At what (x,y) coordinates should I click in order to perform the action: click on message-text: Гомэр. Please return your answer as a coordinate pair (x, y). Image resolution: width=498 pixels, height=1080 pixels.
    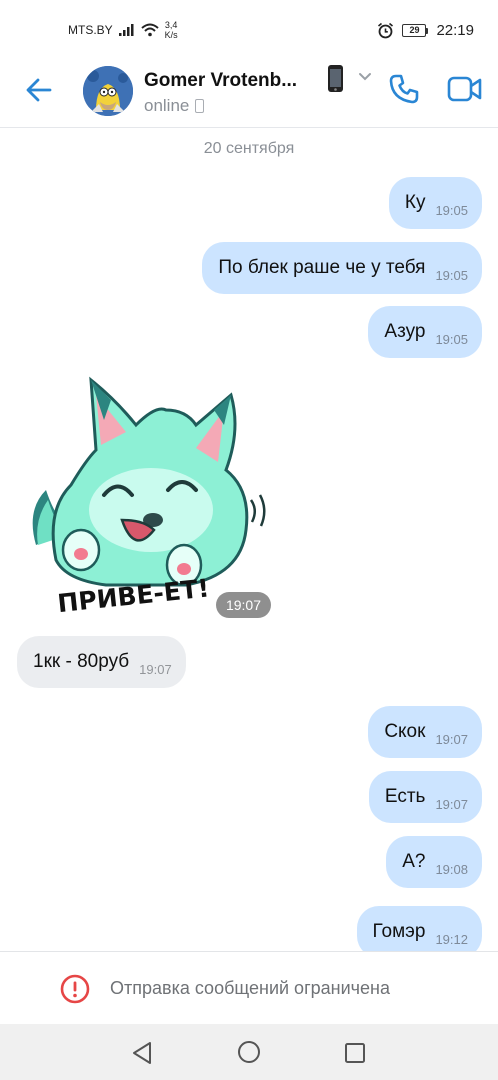
    Looking at the image, I should click on (399, 931).